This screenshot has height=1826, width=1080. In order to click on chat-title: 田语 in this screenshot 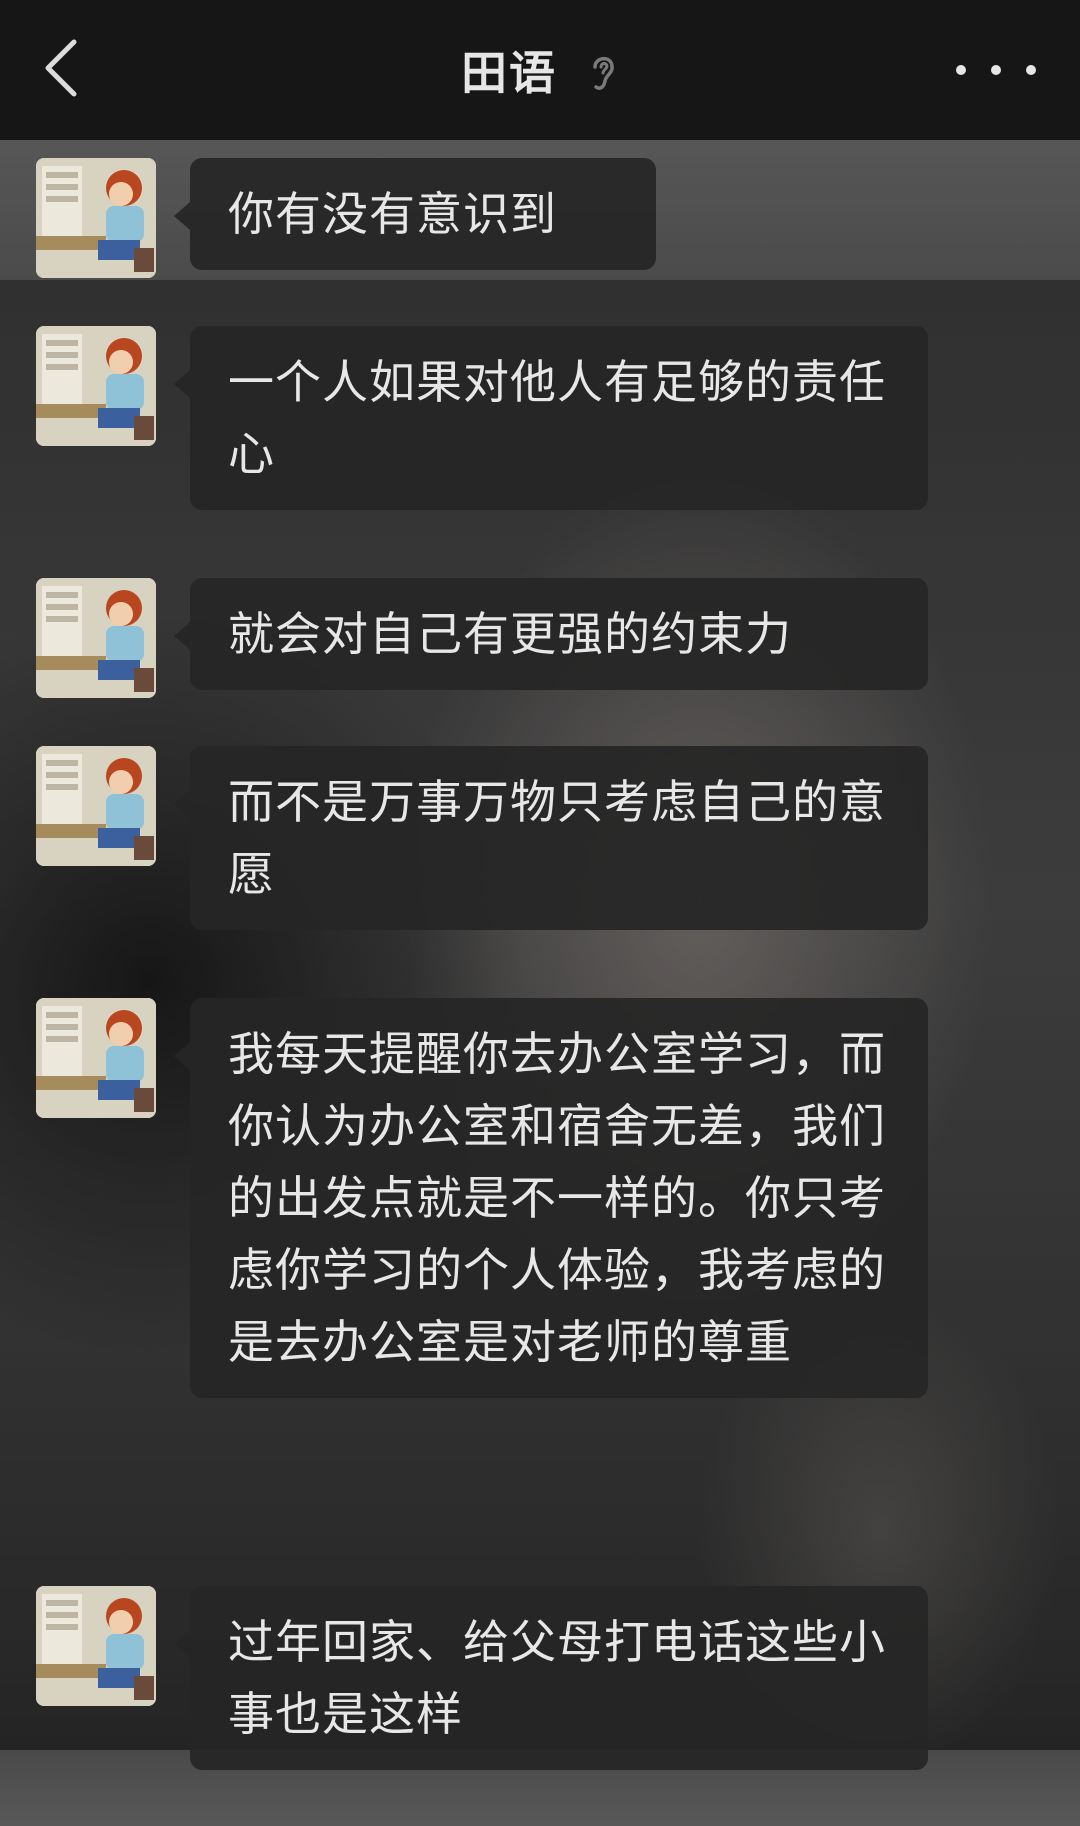, I will do `click(509, 73)`.